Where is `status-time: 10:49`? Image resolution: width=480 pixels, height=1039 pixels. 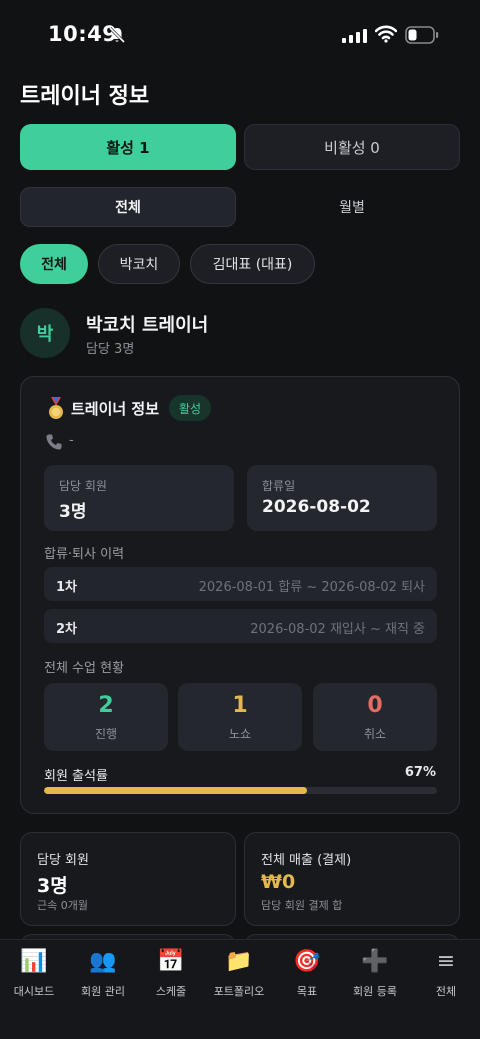 status-time: 10:49 is located at coordinates (83, 34).